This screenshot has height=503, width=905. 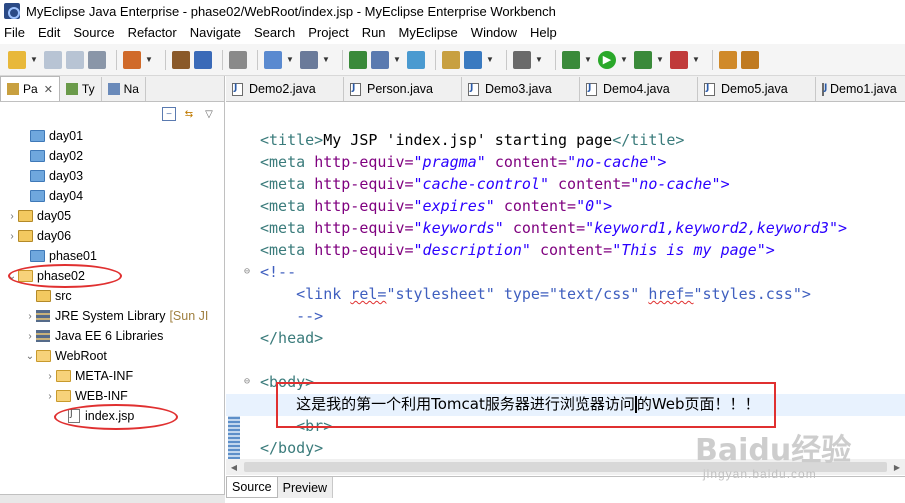 I want to click on collapse-all-icon: −, so click(x=169, y=114).